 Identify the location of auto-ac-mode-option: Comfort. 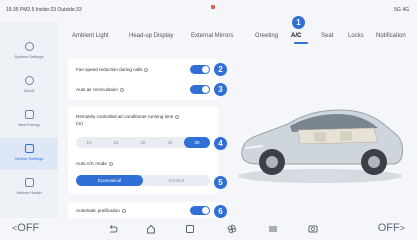
(176, 180).